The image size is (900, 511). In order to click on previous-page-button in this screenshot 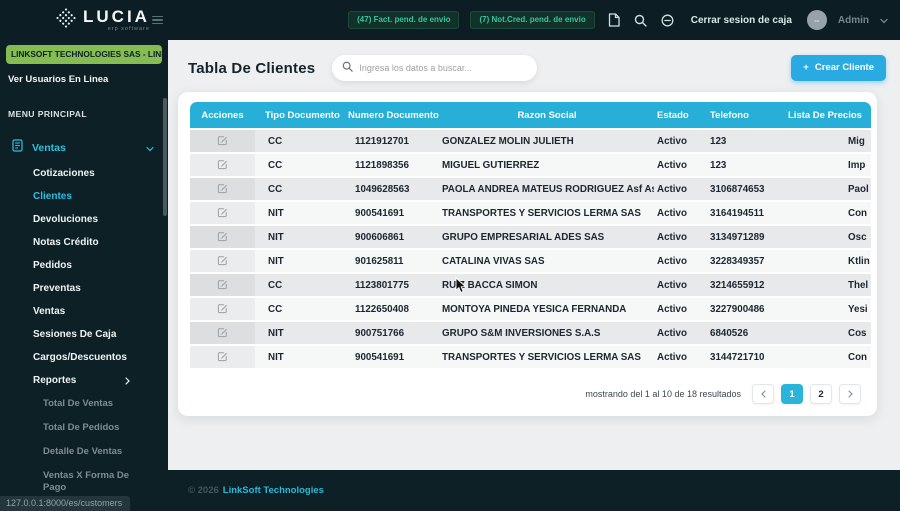, I will do `click(763, 394)`.